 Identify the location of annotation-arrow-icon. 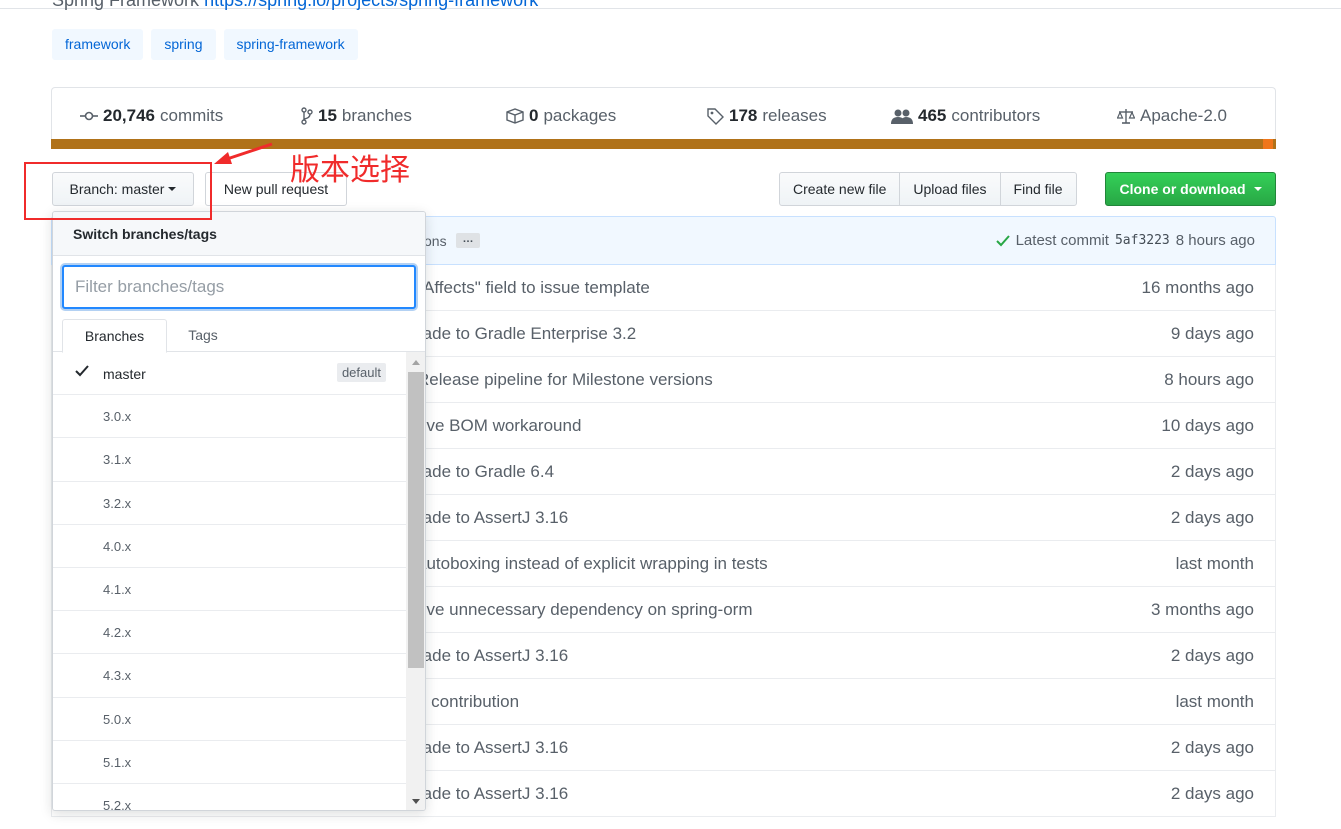
(243, 153).